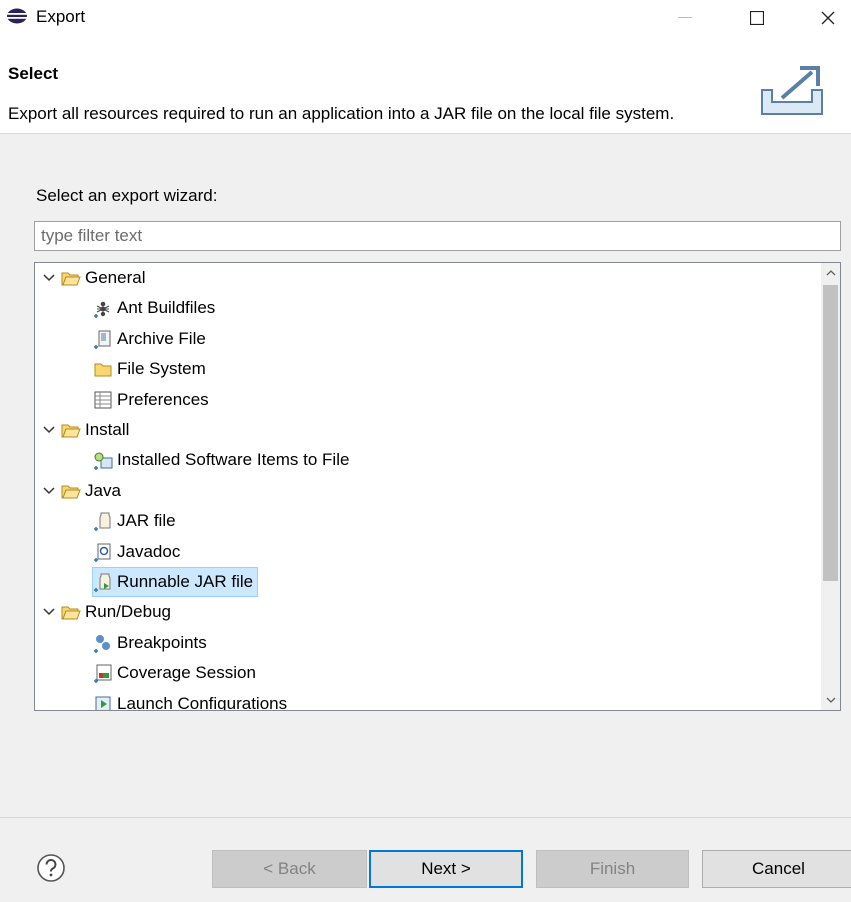 The image size is (851, 902). I want to click on tree-item: Installed Software Items to File, so click(221, 460).